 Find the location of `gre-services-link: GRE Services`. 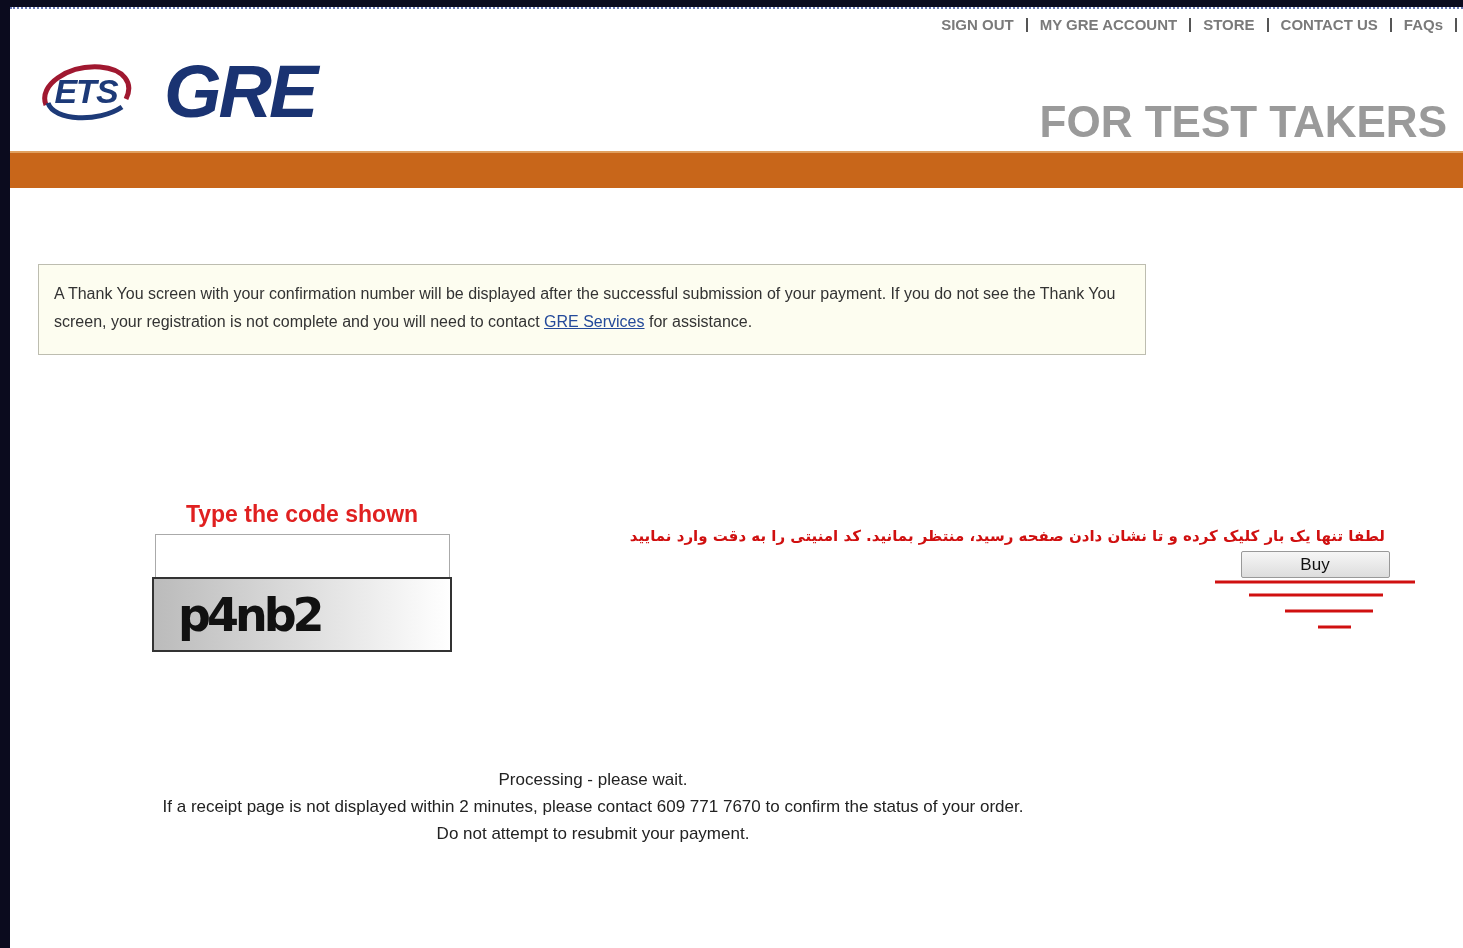

gre-services-link: GRE Services is located at coordinates (594, 321).